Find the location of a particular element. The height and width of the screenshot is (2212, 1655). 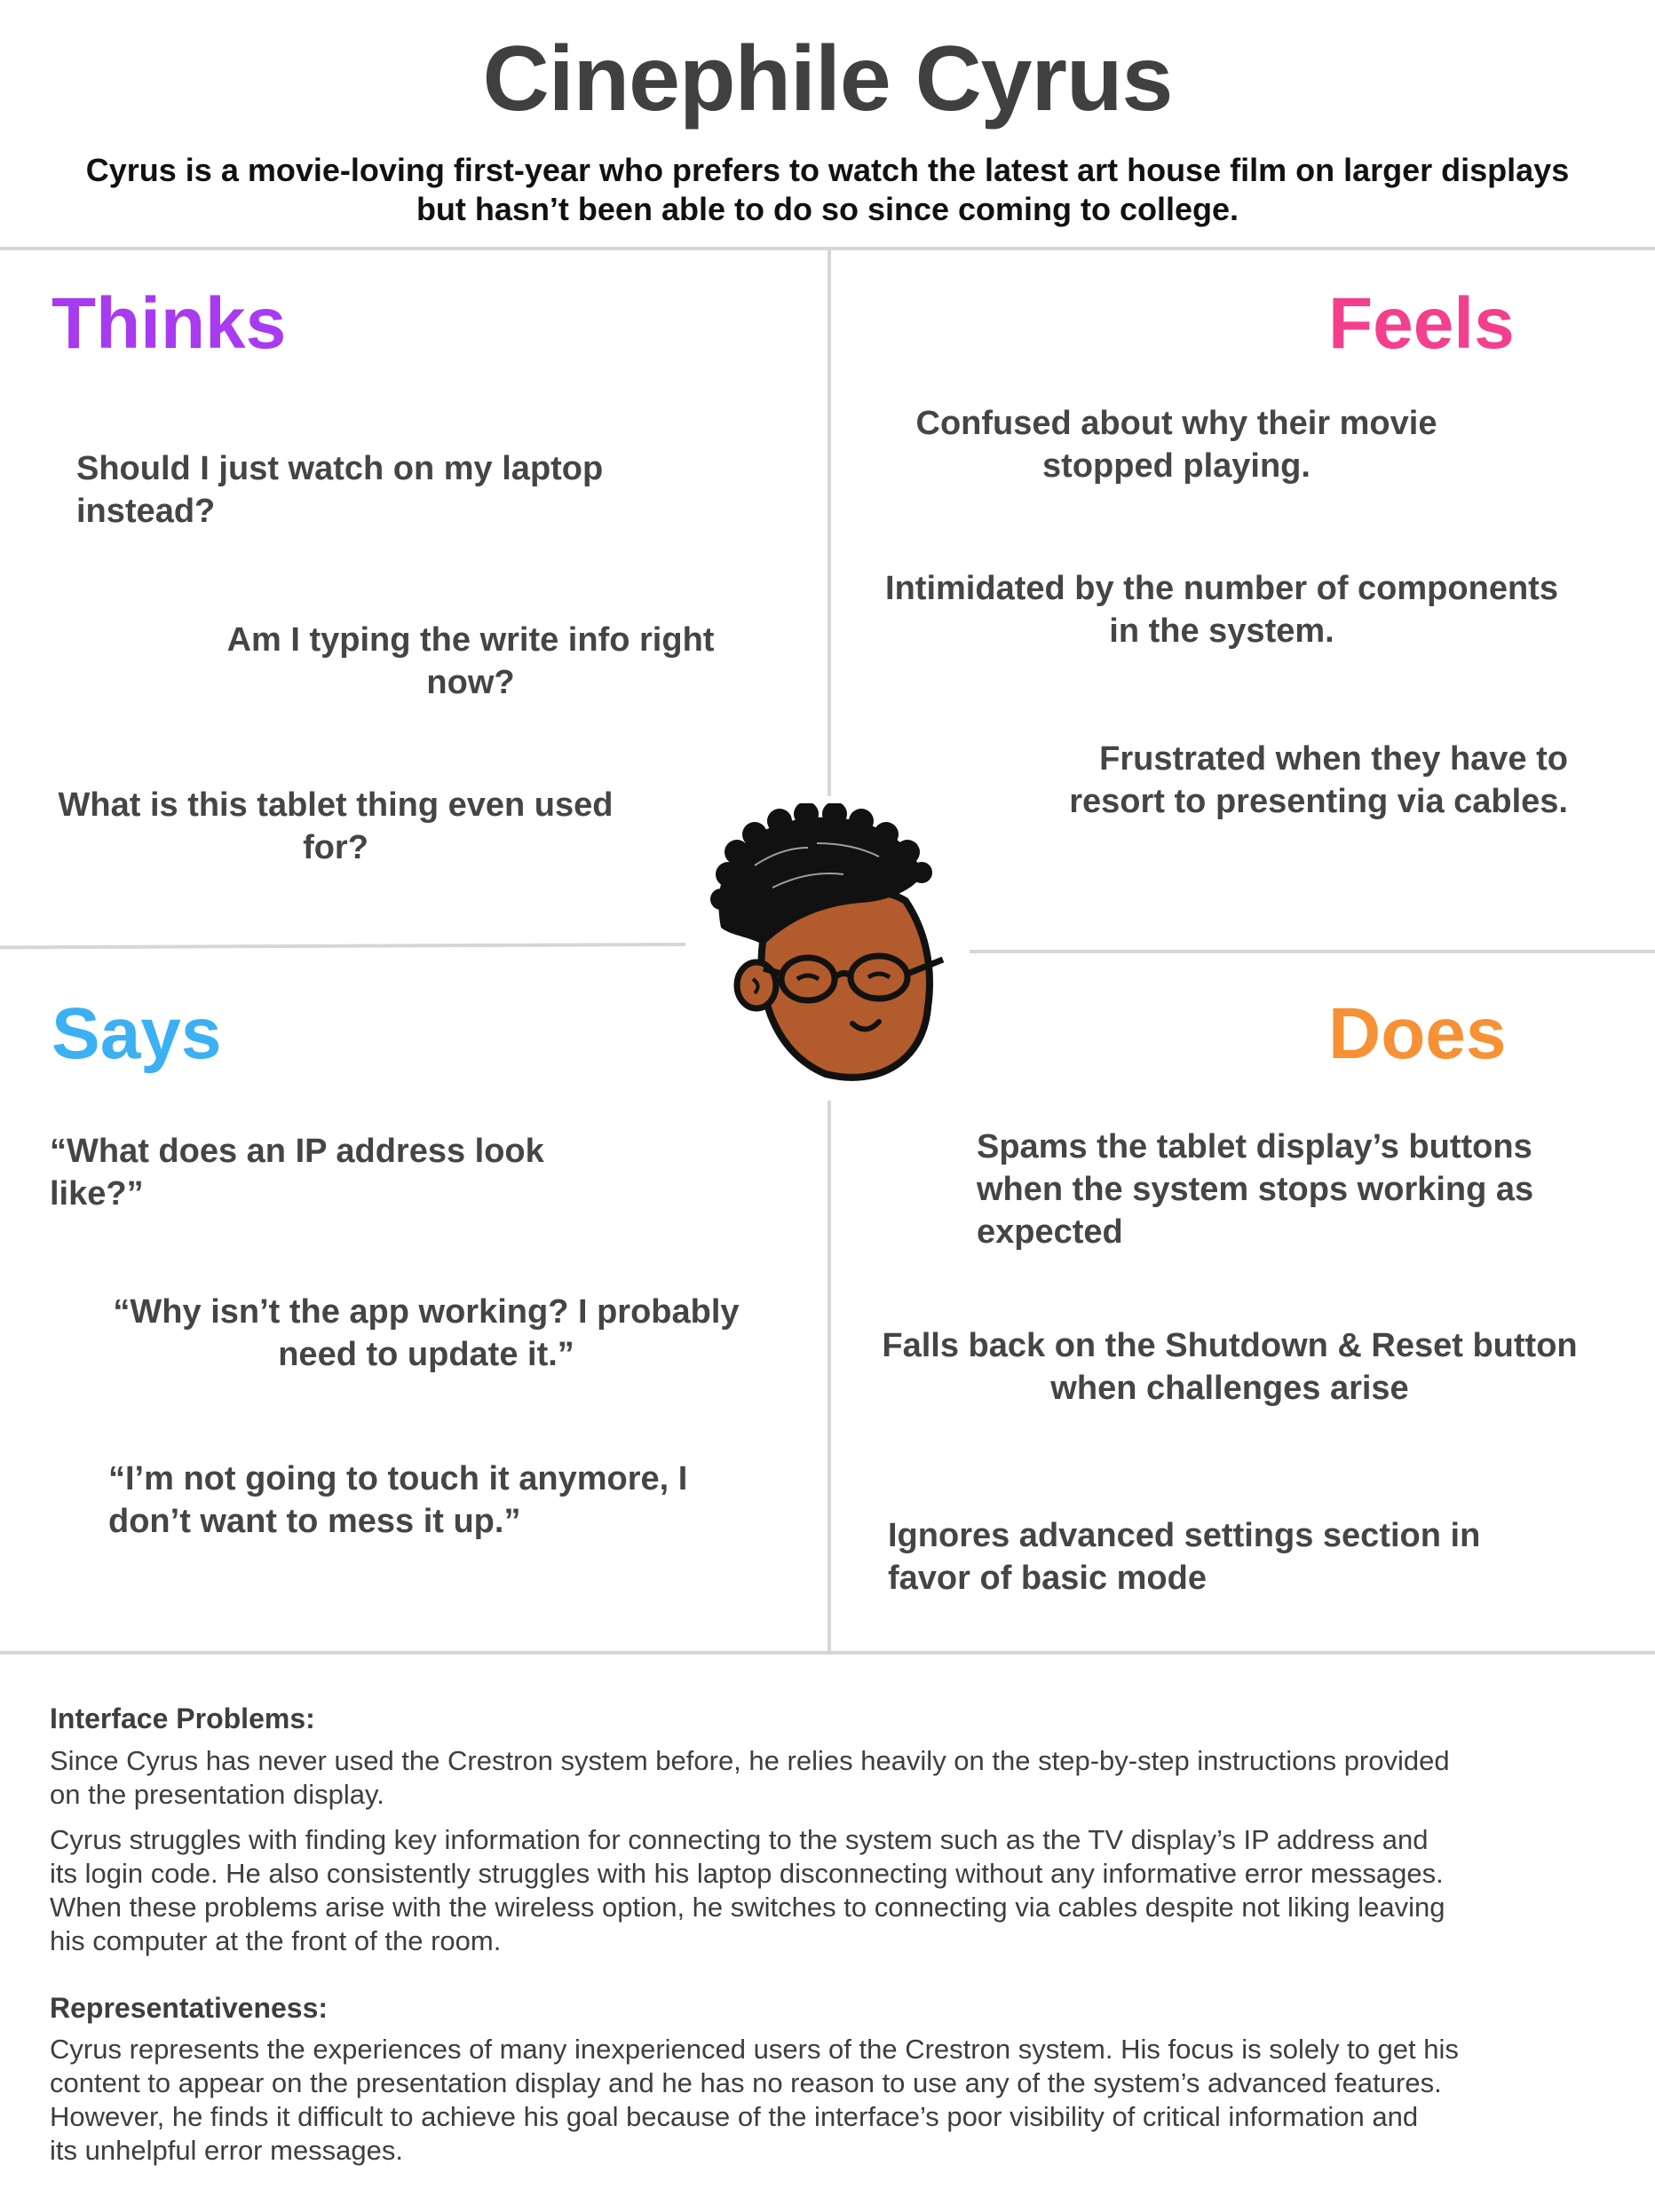

bottom-divider is located at coordinates (827, 1653).